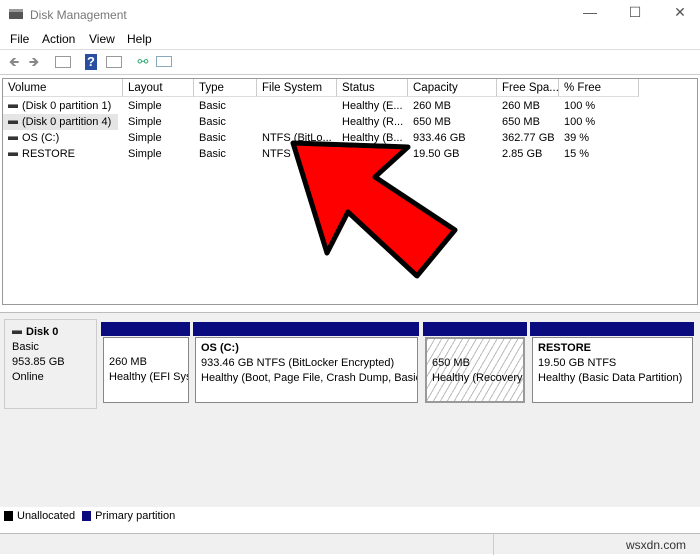  Describe the element at coordinates (38, 362) in the screenshot. I see `disk-size: 953.85 GB` at that location.